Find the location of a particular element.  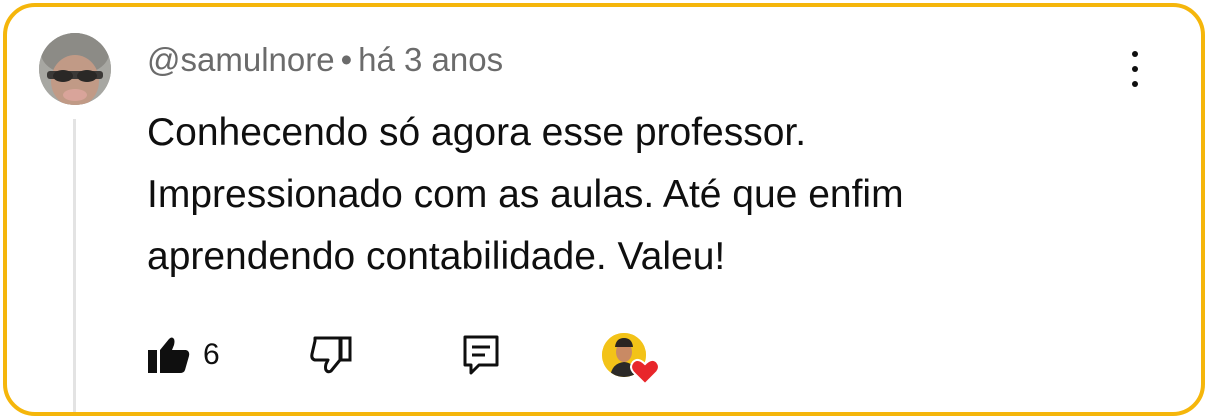

creator-heart-badge is located at coordinates (631, 356).